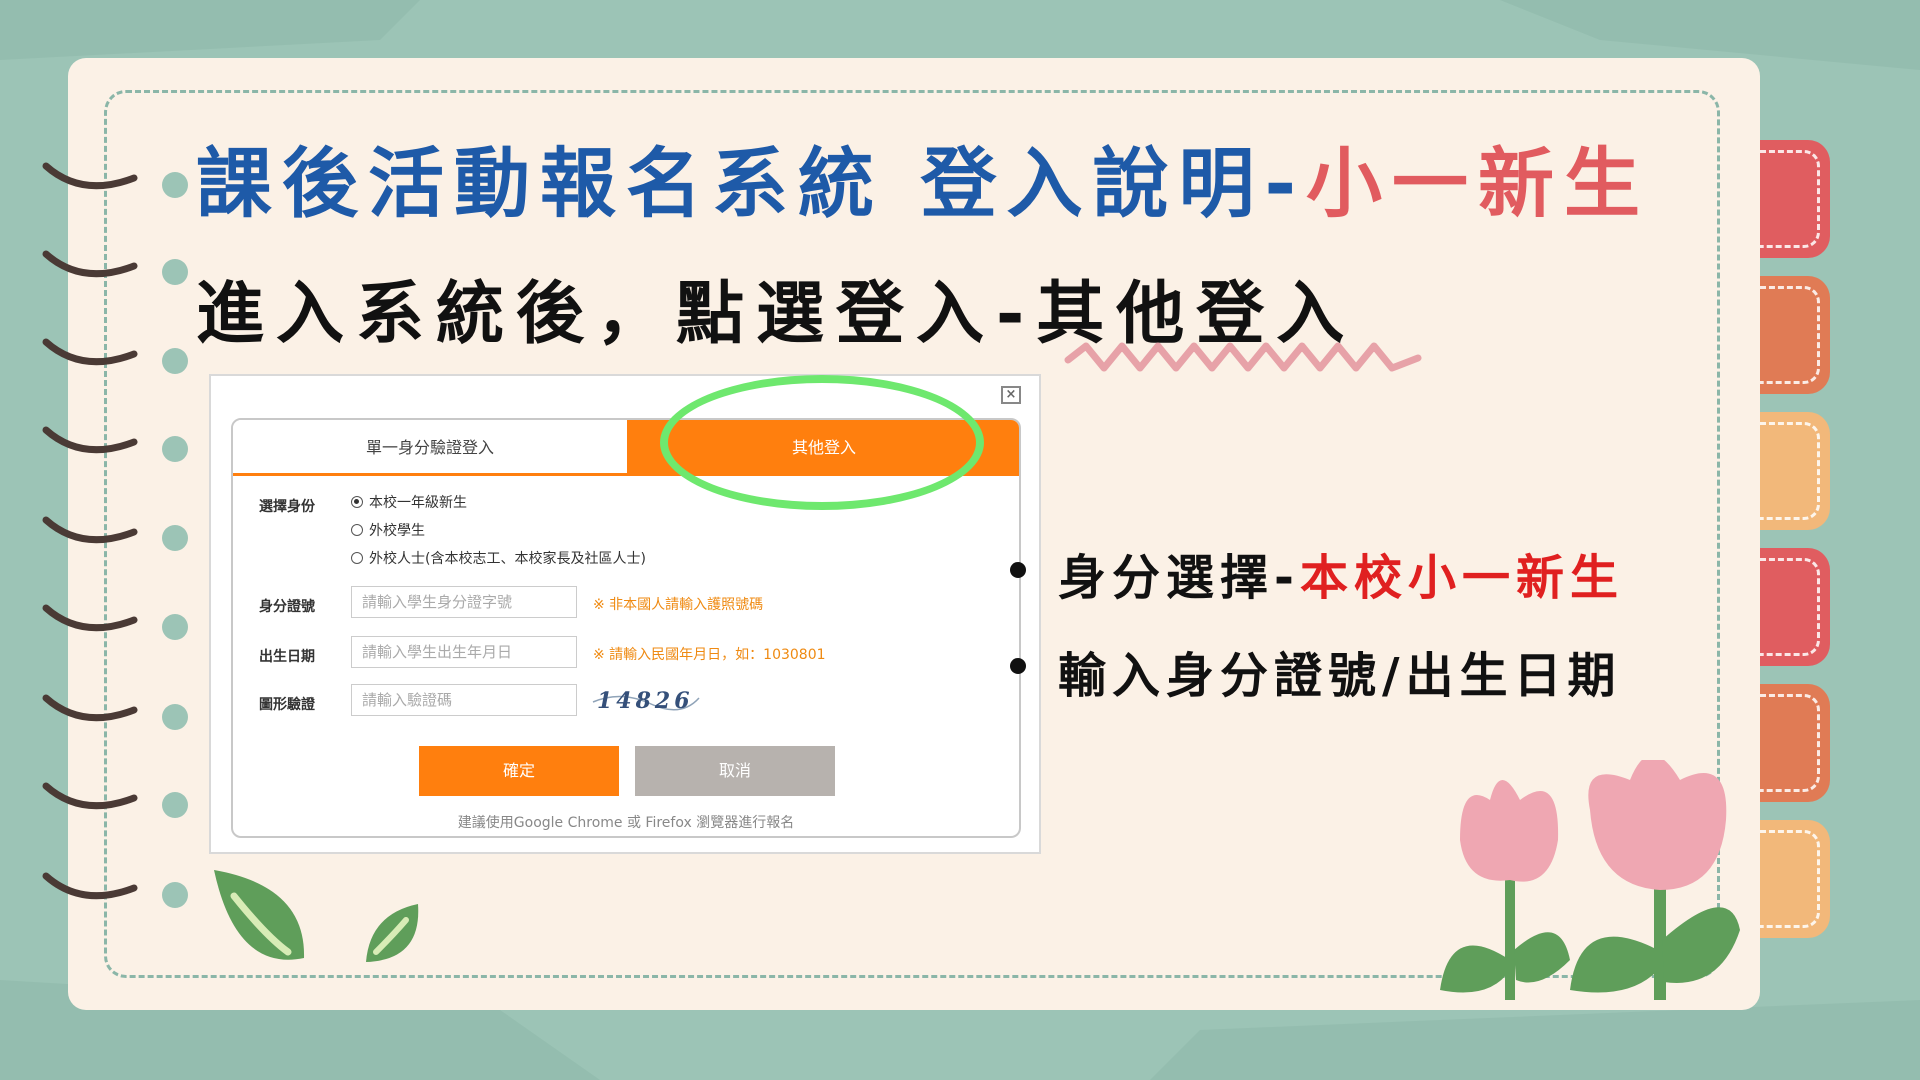 The width and height of the screenshot is (1920, 1080). I want to click on radio-selected-icon, so click(357, 502).